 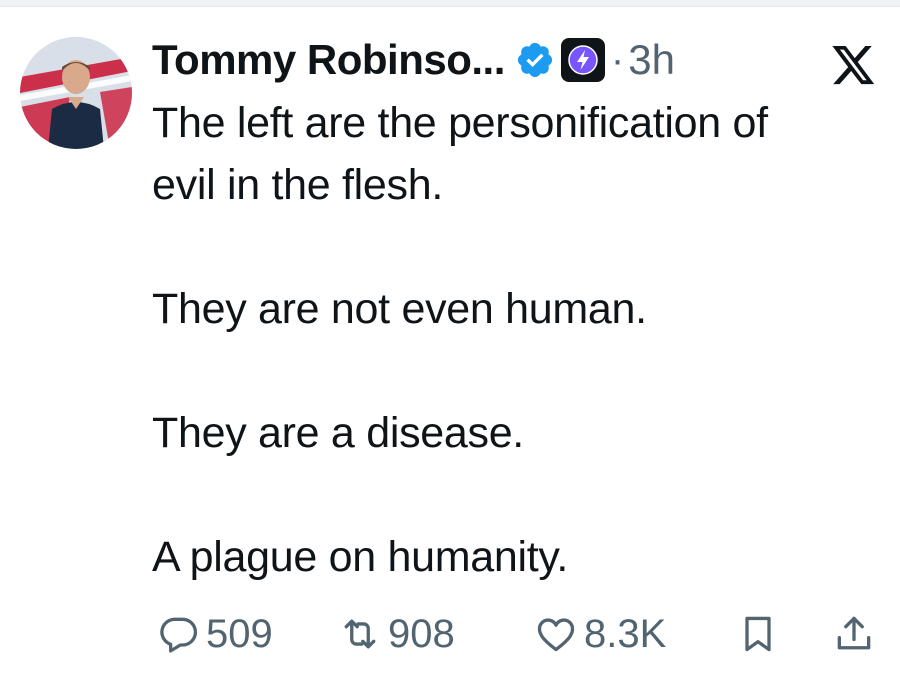 What do you see at coordinates (360, 634) in the screenshot?
I see `repost-icon` at bounding box center [360, 634].